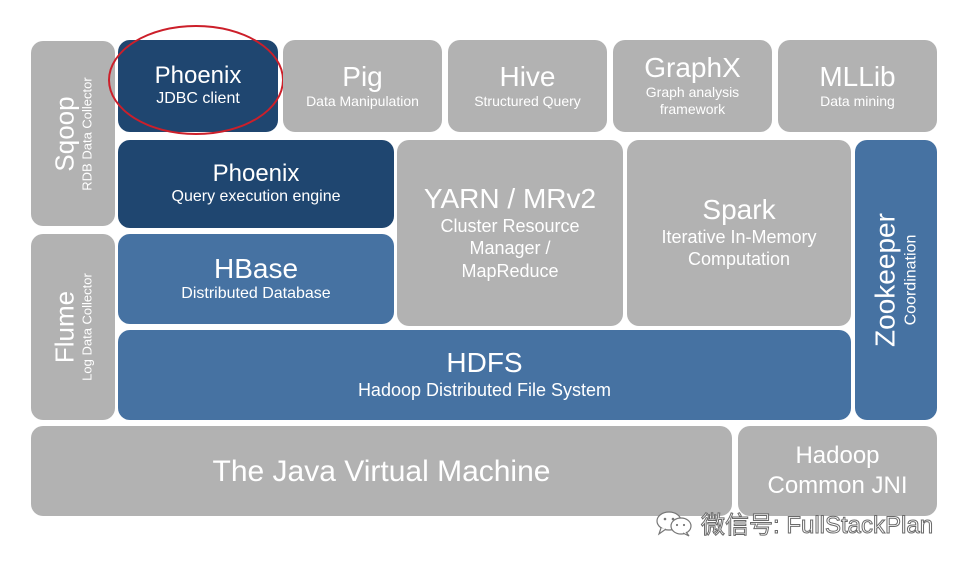 The width and height of the screenshot is (970, 563). I want to click on block-jvm: The Java Virtual Machine, so click(381, 471).